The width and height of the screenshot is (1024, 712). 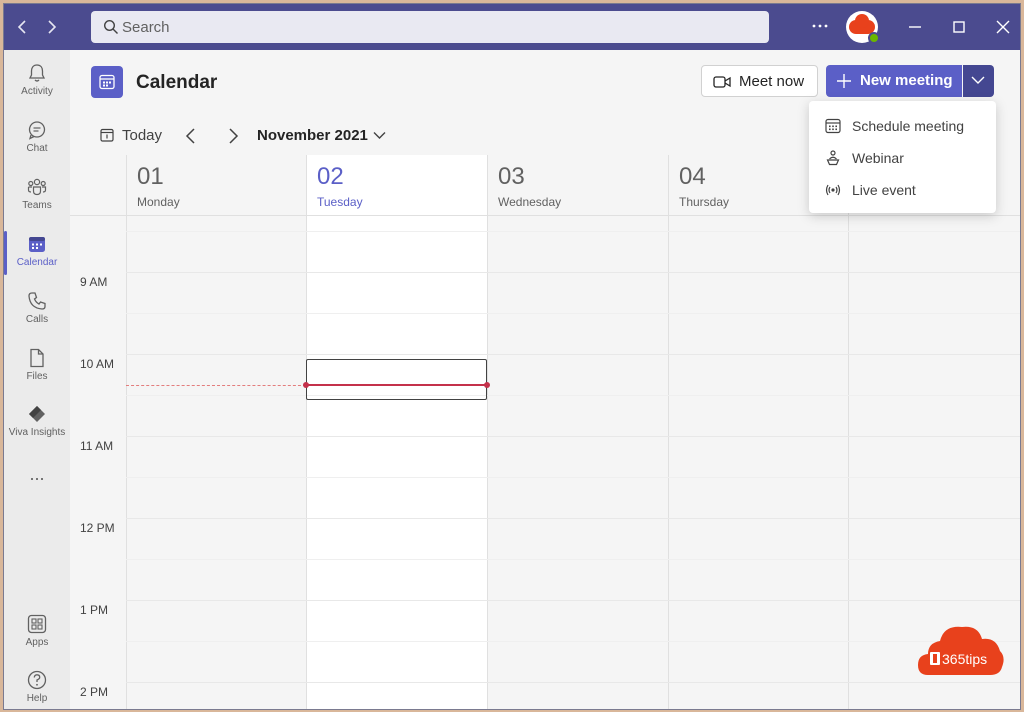 What do you see at coordinates (340, 202) in the screenshot?
I see `day-name: Tuesday` at bounding box center [340, 202].